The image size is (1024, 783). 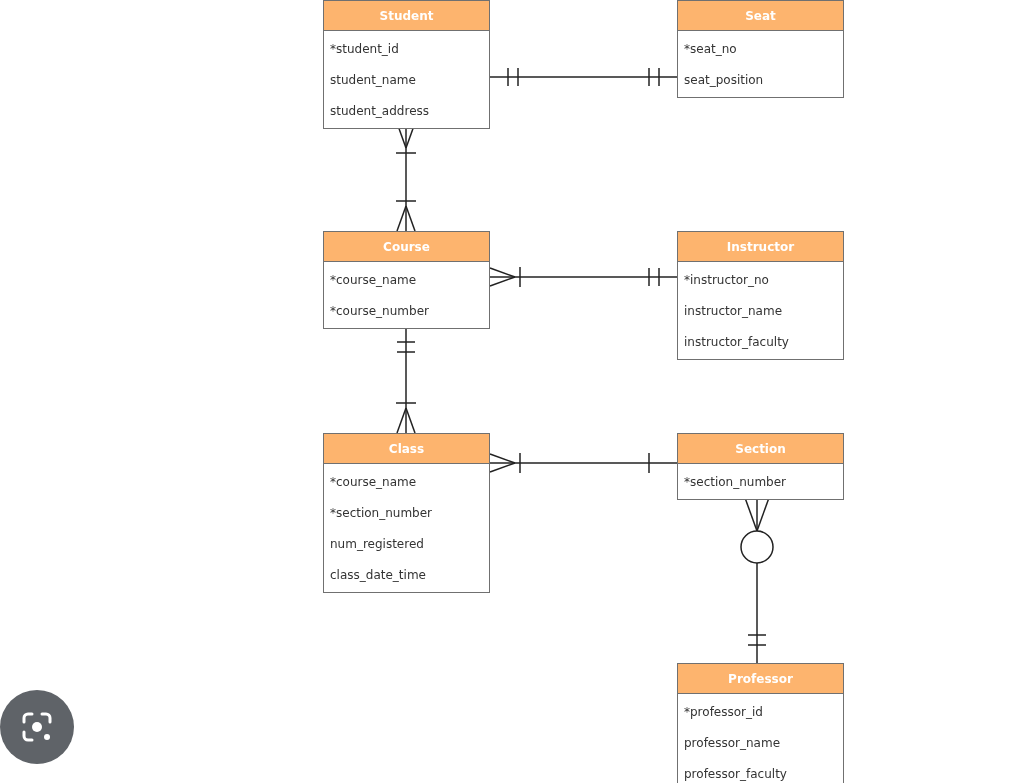 I want to click on attribute-label: student_address, so click(x=380, y=111).